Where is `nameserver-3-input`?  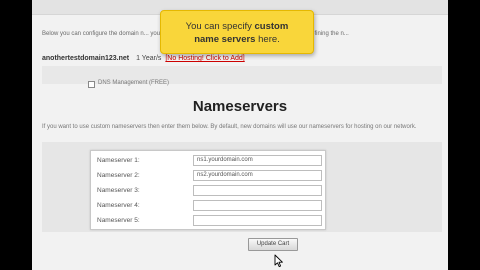 nameserver-3-input is located at coordinates (257, 190).